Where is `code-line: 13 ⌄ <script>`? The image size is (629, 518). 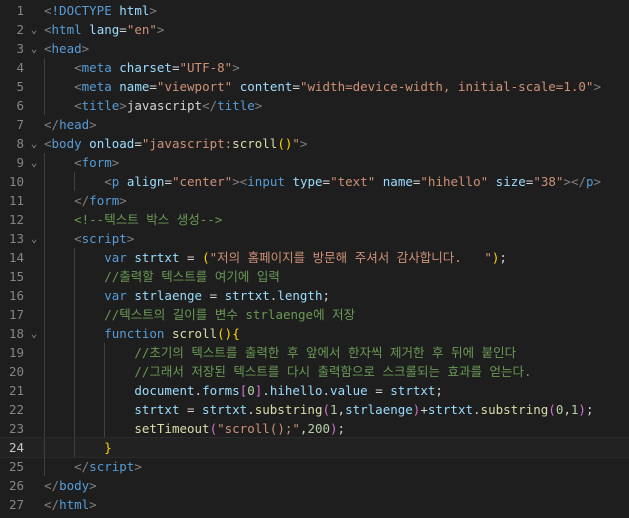 code-line: 13 ⌄ <script> is located at coordinates (314, 238).